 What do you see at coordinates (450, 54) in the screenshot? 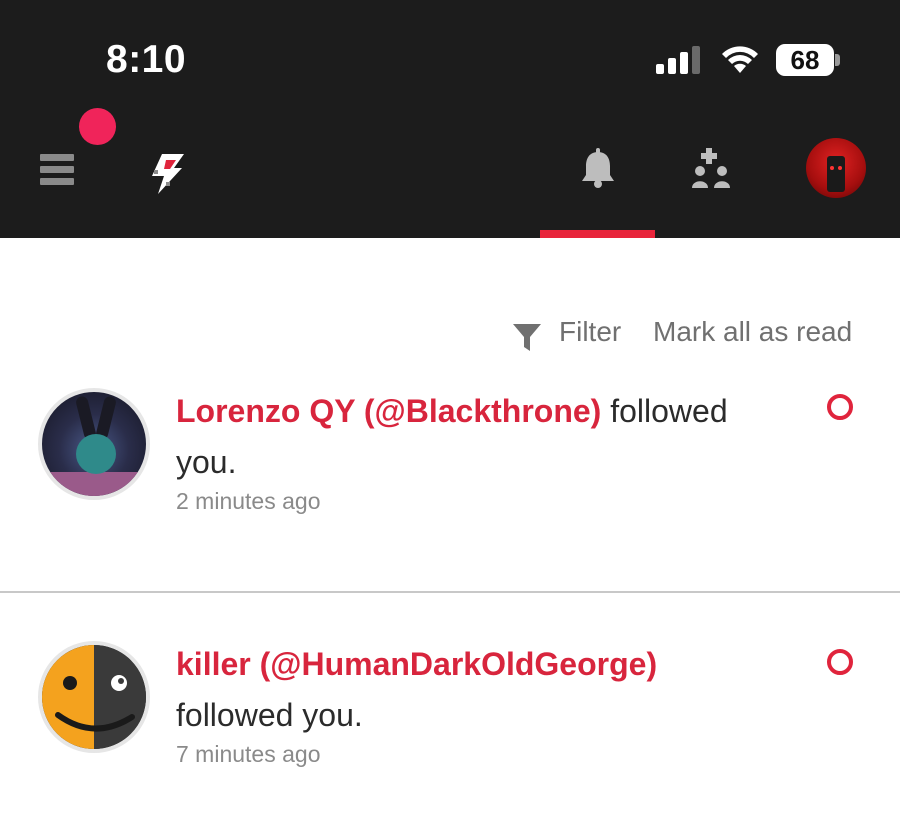
I see `status-bar: 8:10 68` at bounding box center [450, 54].